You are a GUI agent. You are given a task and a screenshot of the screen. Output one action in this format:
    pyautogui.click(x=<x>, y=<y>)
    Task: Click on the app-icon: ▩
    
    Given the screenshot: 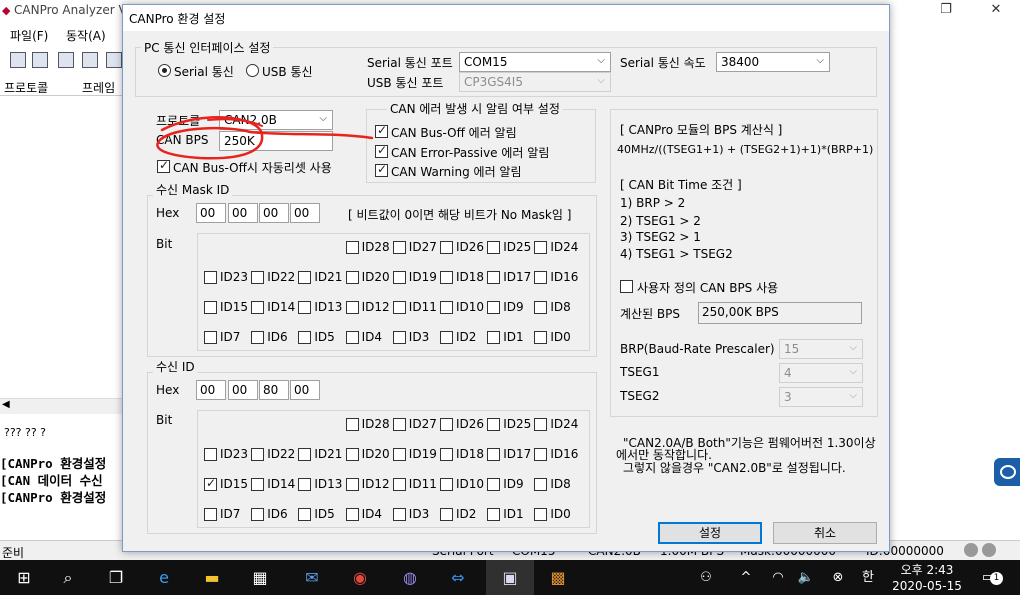 What is the action you would take?
    pyautogui.click(x=558, y=577)
    